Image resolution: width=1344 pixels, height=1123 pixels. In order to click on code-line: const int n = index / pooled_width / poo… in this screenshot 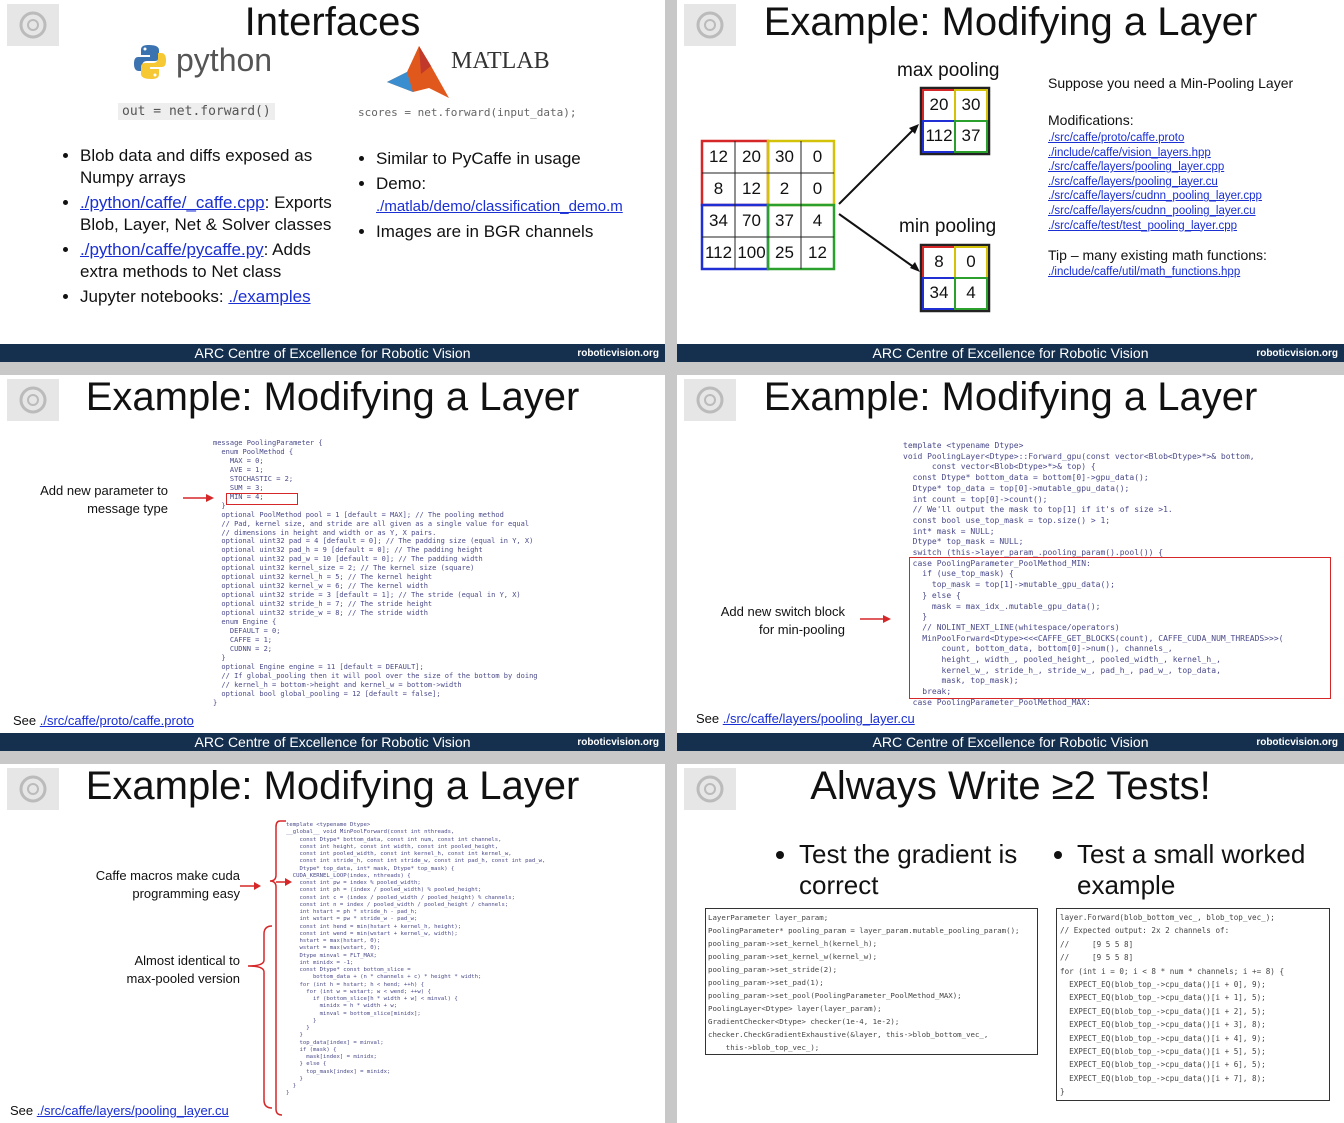, I will do `click(397, 904)`.